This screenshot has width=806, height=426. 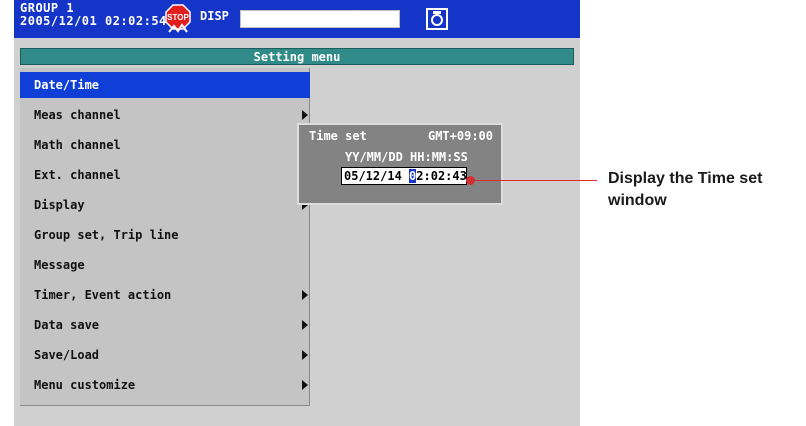 I want to click on menu-item-label: Display, so click(x=59, y=205).